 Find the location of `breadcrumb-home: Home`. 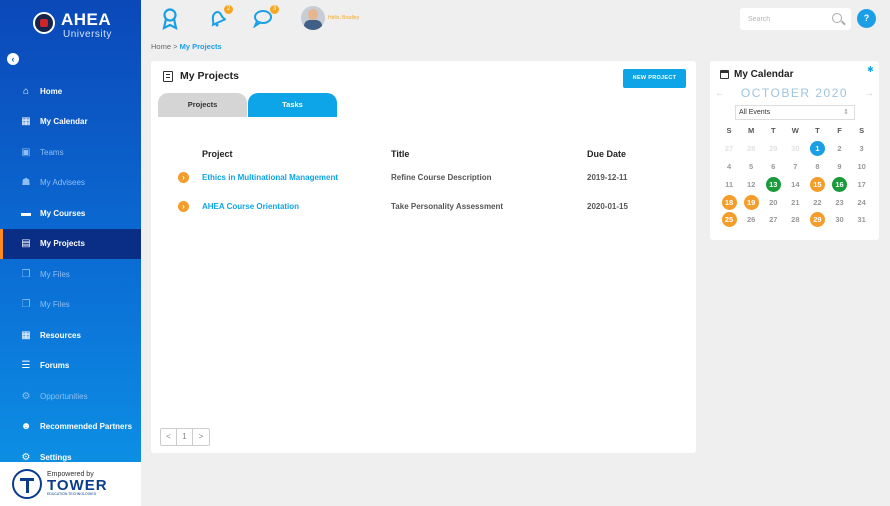

breadcrumb-home: Home is located at coordinates (161, 46).